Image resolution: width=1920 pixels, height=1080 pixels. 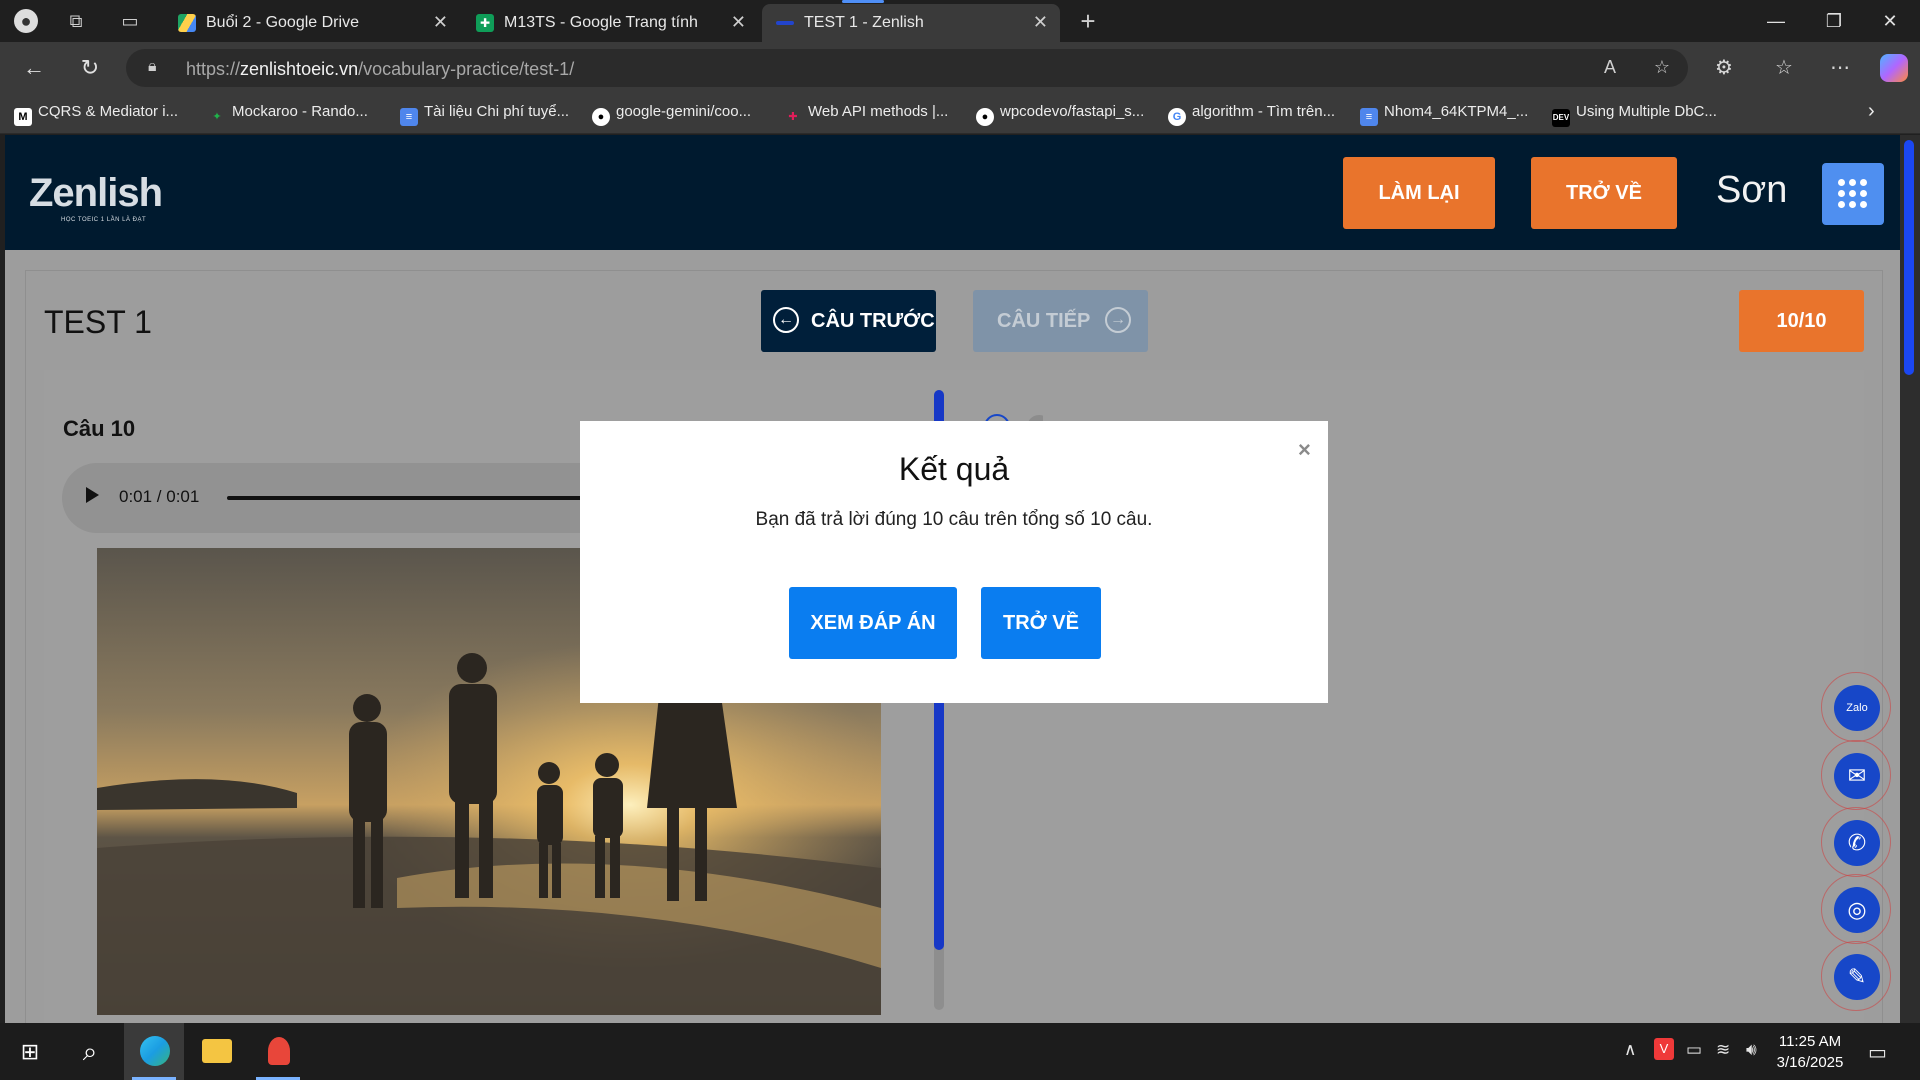 I want to click on page-scrollbar-thumb, so click(x=1909, y=257).